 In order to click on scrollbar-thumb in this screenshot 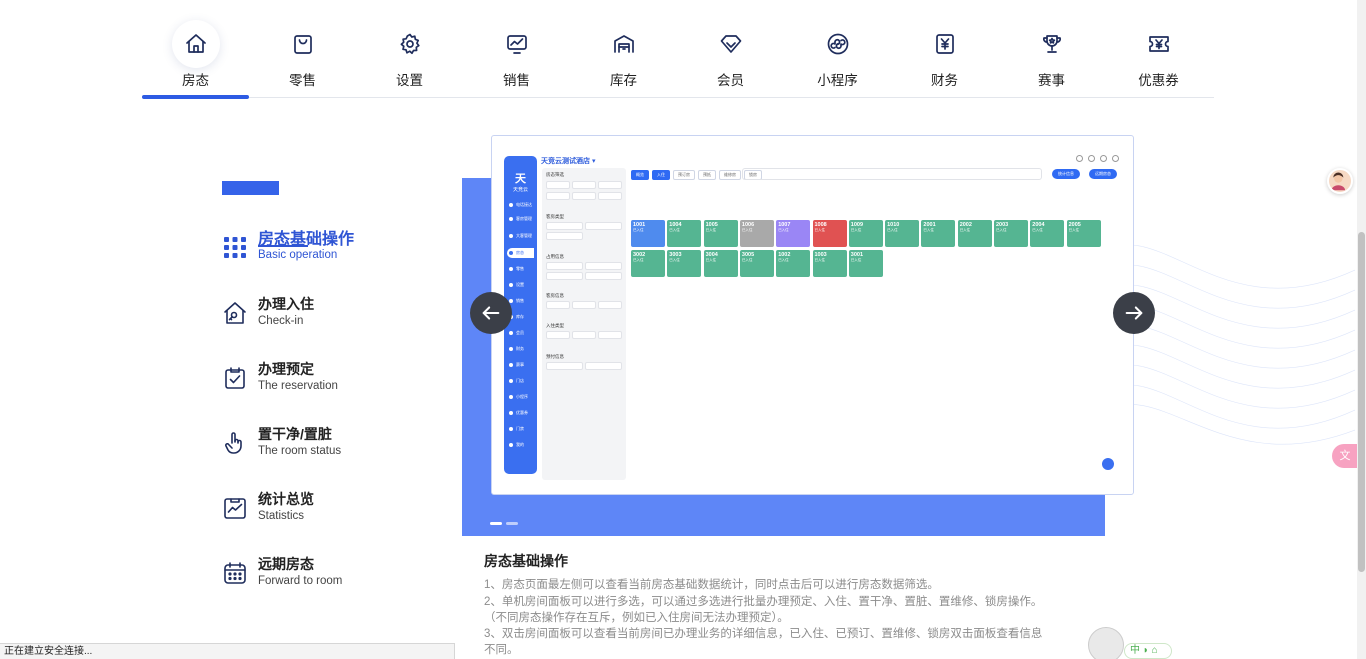, I will do `click(1361, 402)`.